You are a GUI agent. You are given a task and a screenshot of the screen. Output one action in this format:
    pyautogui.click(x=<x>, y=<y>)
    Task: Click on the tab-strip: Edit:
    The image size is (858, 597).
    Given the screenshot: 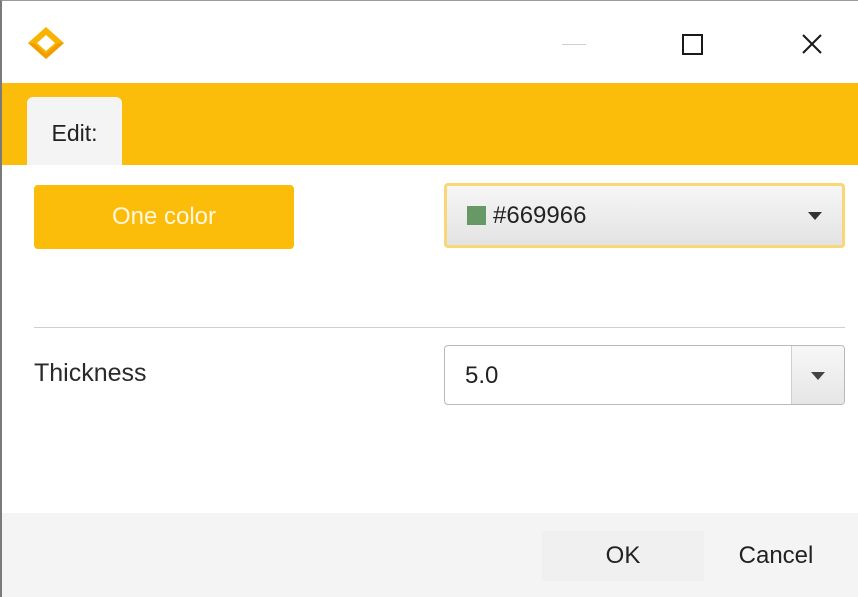 What is the action you would take?
    pyautogui.click(x=430, y=124)
    